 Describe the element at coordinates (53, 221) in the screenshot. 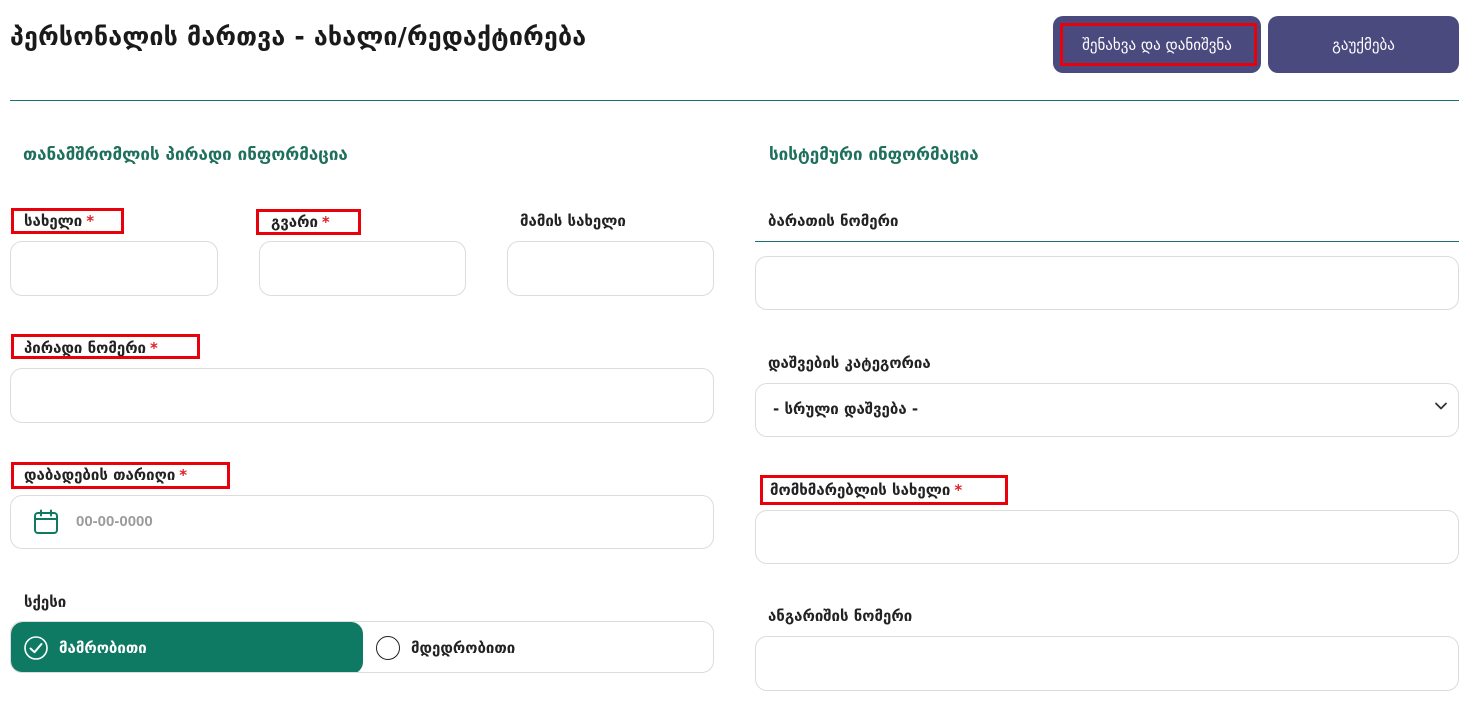

I see `first-name-label-text: სახელი` at that location.